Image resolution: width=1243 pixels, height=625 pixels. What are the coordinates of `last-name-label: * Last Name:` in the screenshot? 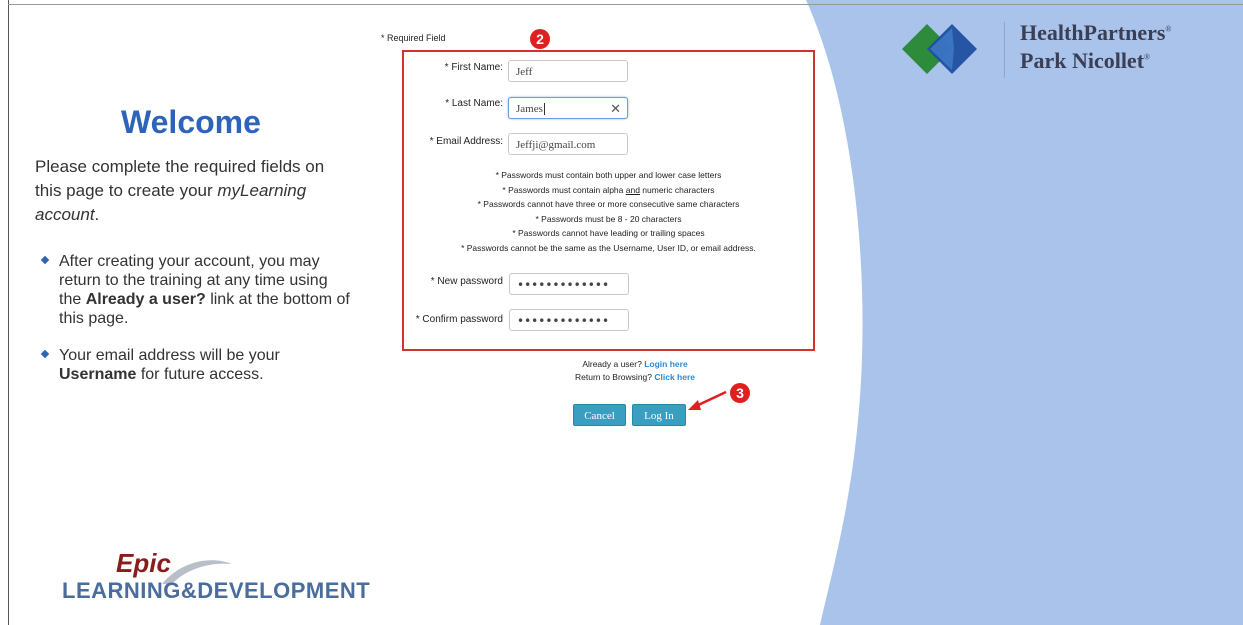 It's located at (474, 103).